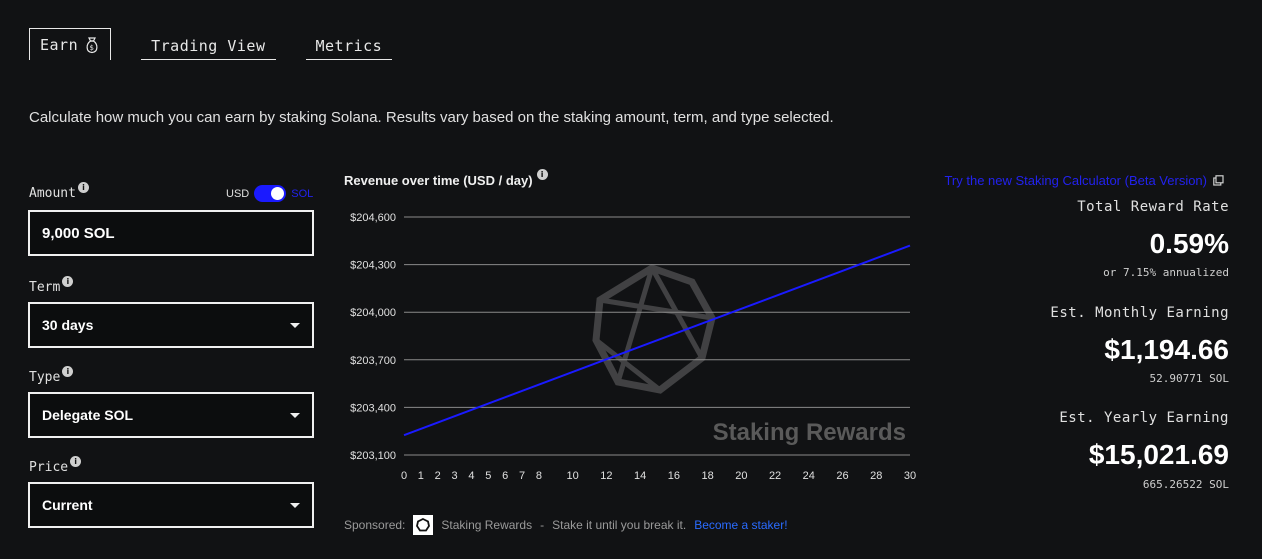 The height and width of the screenshot is (559, 1262). Describe the element at coordinates (278, 193) in the screenshot. I see `toggle-knob` at that location.